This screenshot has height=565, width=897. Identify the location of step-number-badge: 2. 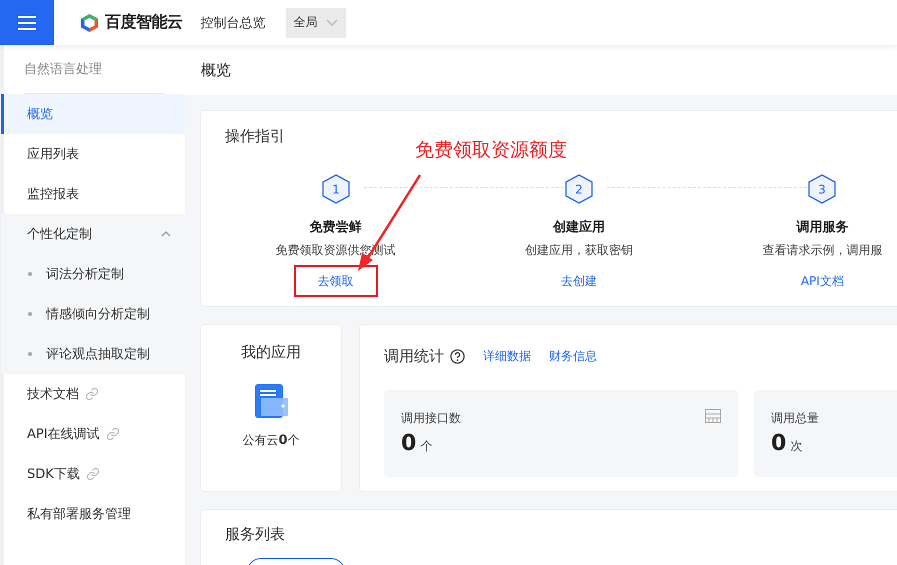
(578, 189).